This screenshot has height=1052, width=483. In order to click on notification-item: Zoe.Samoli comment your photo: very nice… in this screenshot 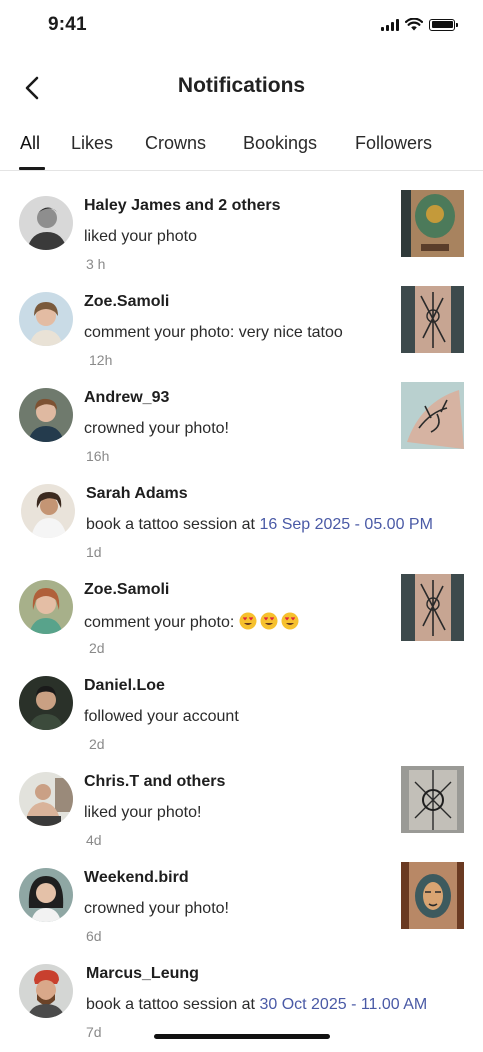, I will do `click(241, 332)`.